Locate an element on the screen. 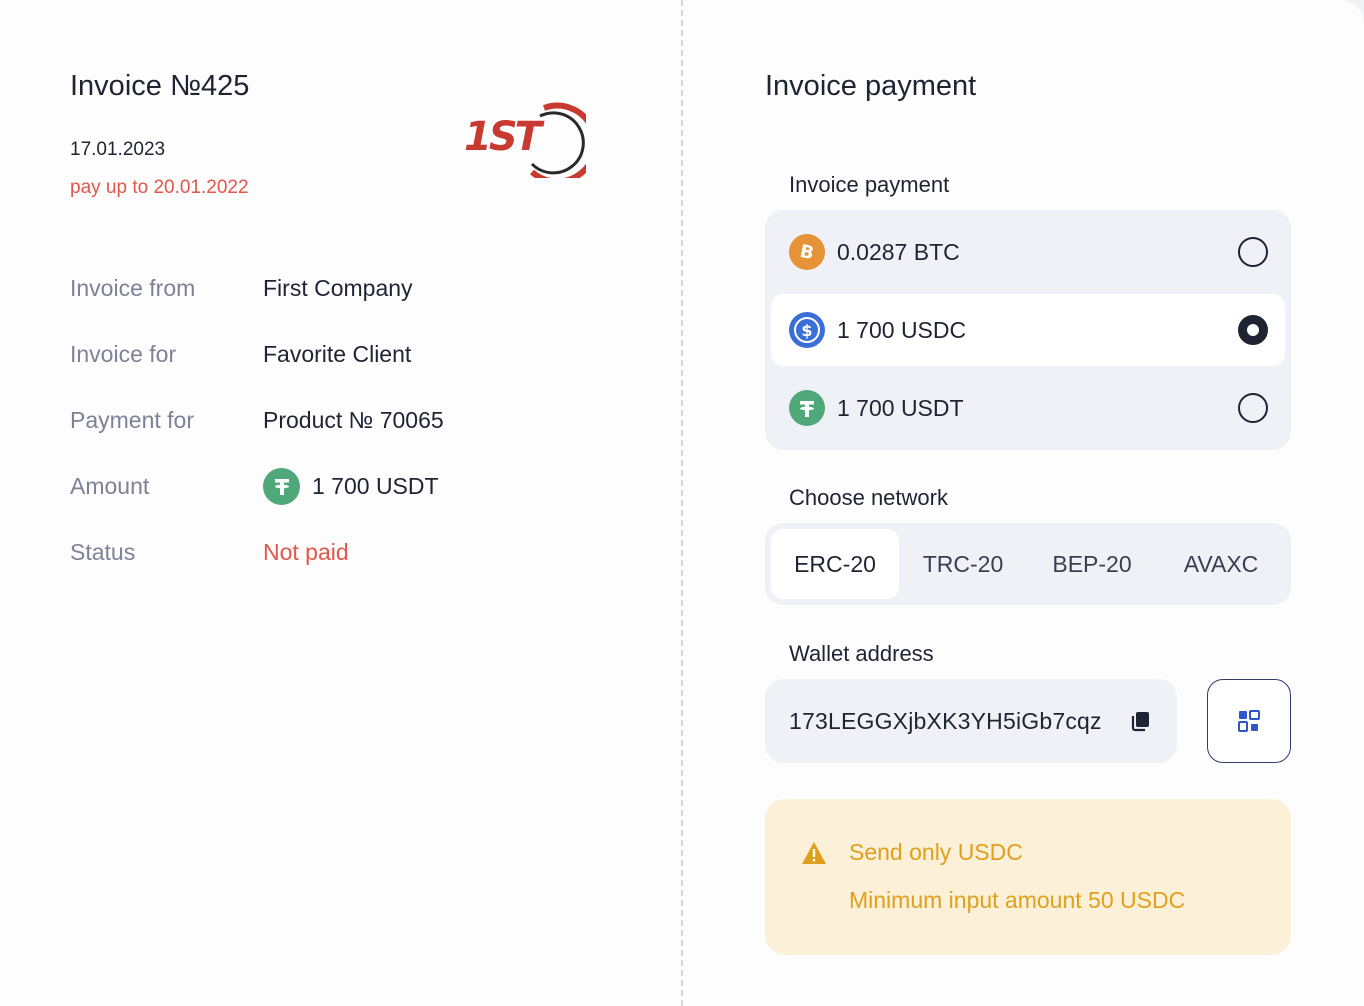 The height and width of the screenshot is (1006, 1364). network-tab-erc20: ERC-20 is located at coordinates (835, 564).